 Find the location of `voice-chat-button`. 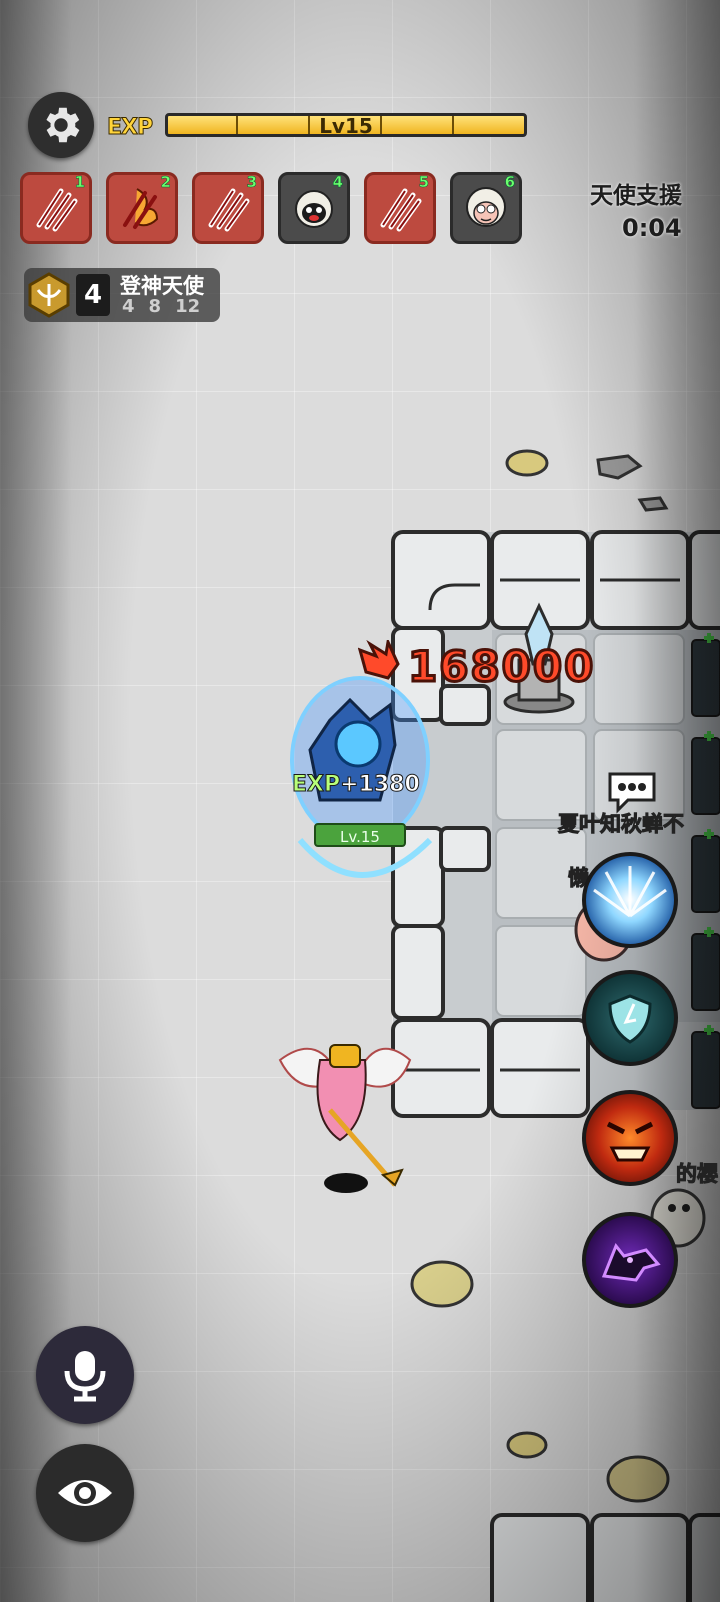

voice-chat-button is located at coordinates (85, 1375).